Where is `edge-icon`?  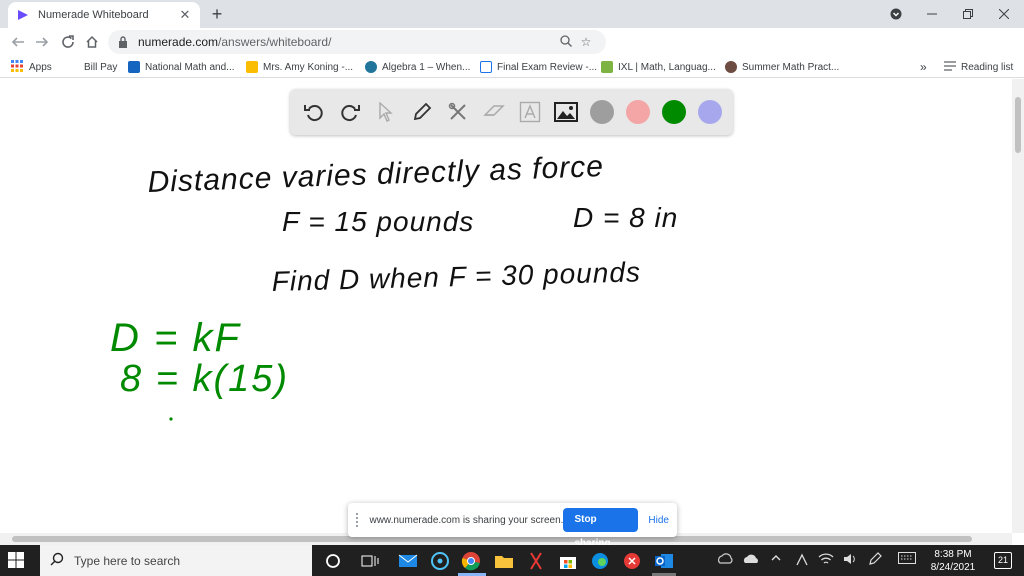
edge-icon is located at coordinates (600, 561).